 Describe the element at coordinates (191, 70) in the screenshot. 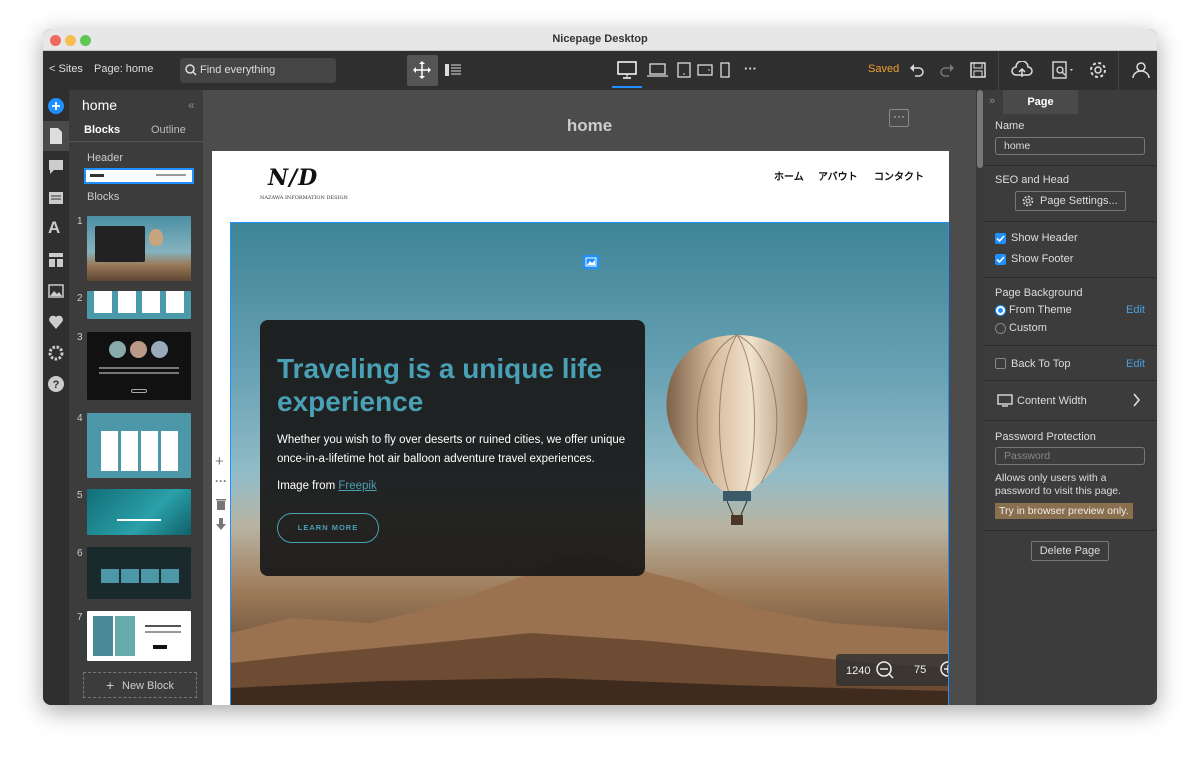

I see `search-icon` at that location.